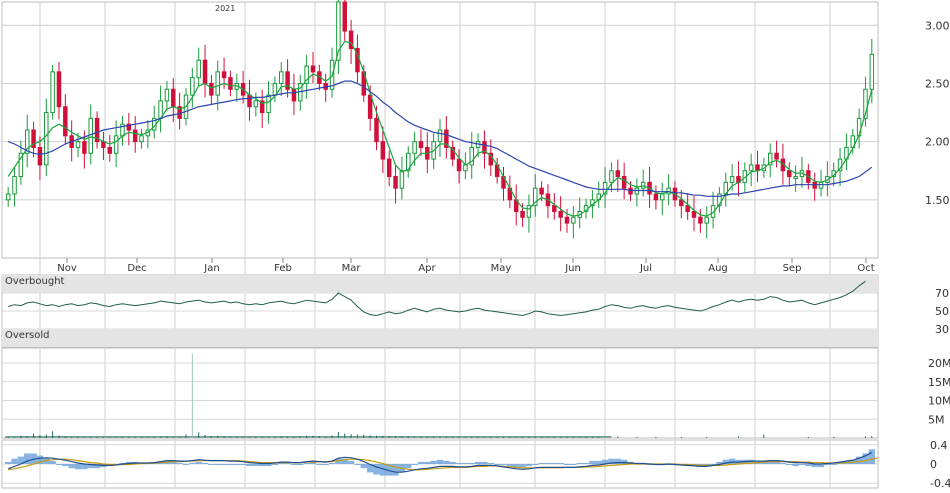 This screenshot has width=950, height=493. Describe the element at coordinates (933, 464) in the screenshot. I see `macd-tick-label: 0` at that location.